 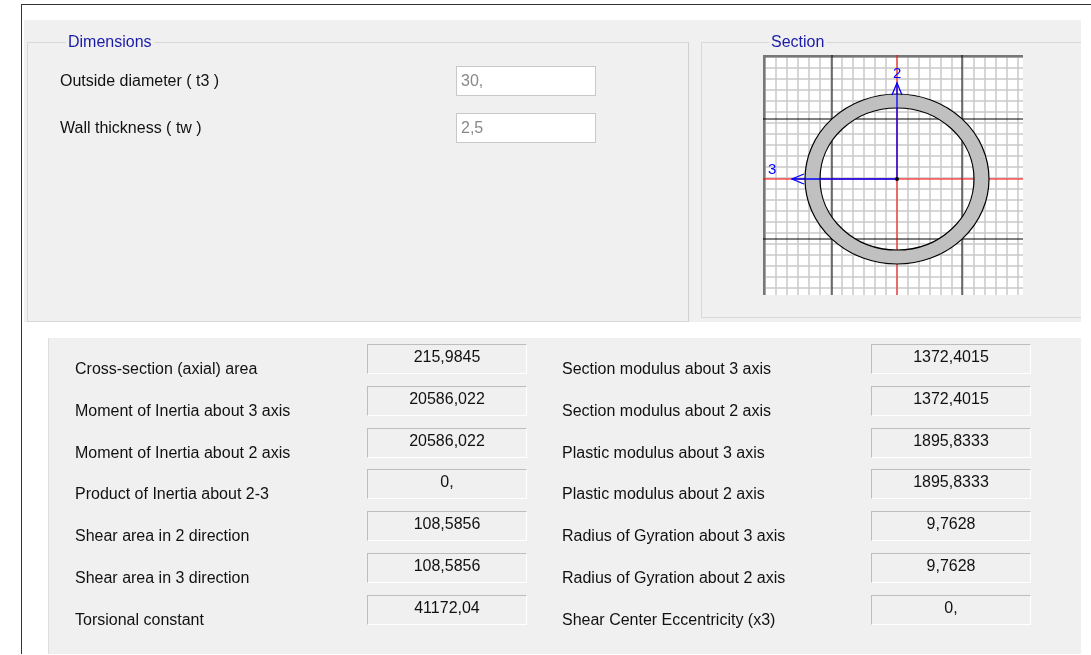 What do you see at coordinates (664, 452) in the screenshot?
I see `property-label: Plastic modulus about 3 axis` at bounding box center [664, 452].